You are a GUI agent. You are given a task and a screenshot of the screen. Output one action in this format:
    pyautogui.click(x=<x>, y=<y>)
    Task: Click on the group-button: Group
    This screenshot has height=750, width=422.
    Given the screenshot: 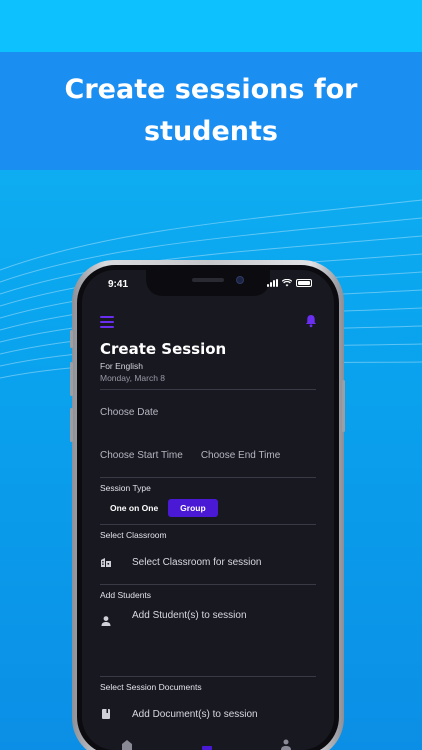 What is the action you would take?
    pyautogui.click(x=193, y=508)
    